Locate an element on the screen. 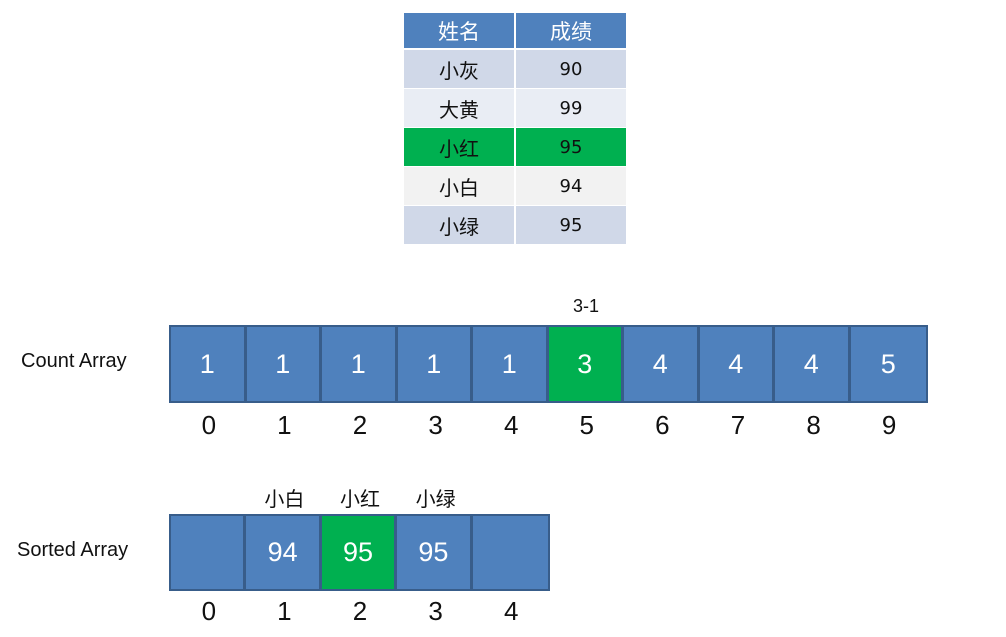 The height and width of the screenshot is (637, 1006). count-array-label: Count Array is located at coordinates (74, 361).